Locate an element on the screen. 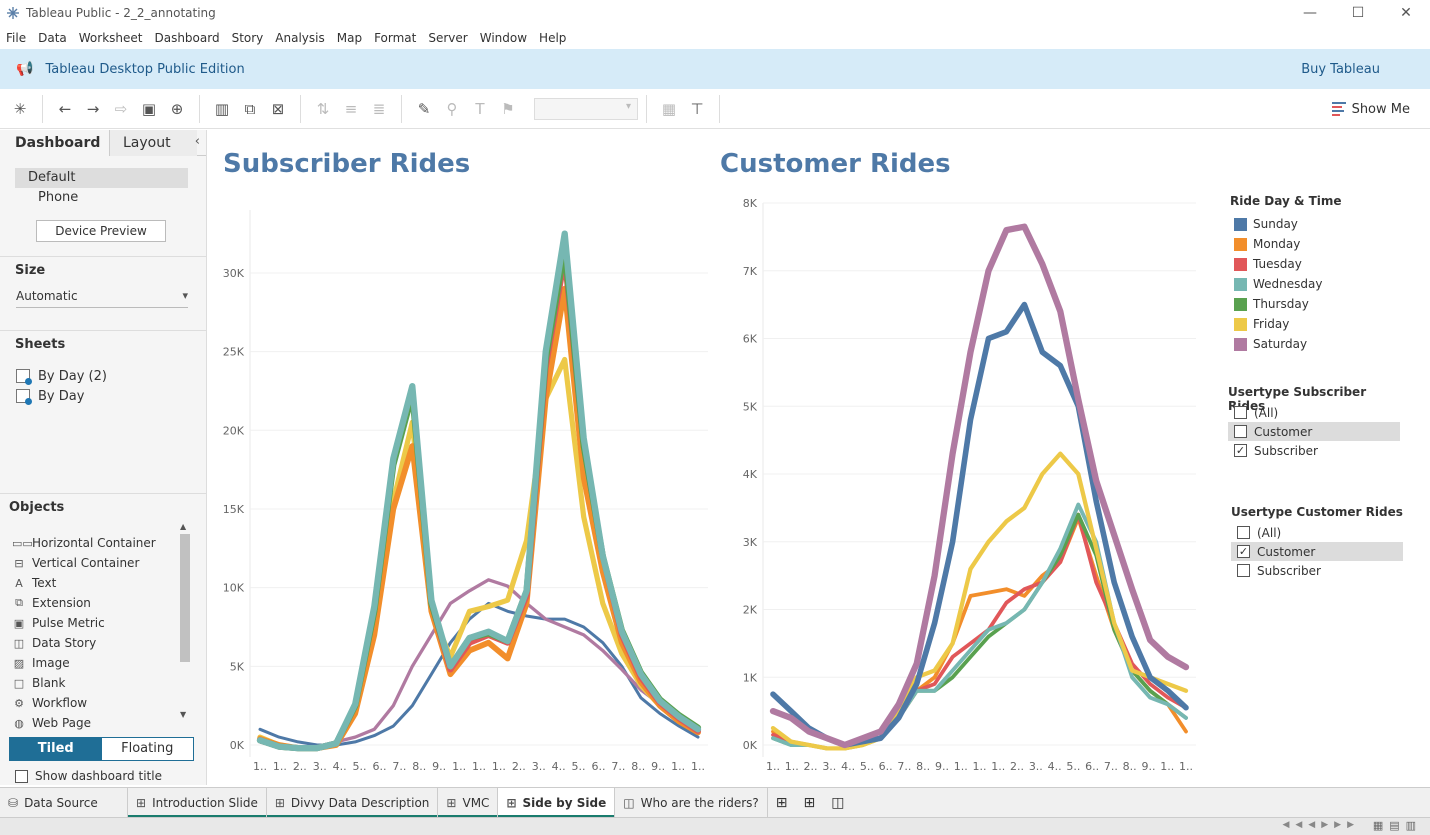 This screenshot has height=835, width=1430. scroll-up-icon: ▲ is located at coordinates (183, 526).